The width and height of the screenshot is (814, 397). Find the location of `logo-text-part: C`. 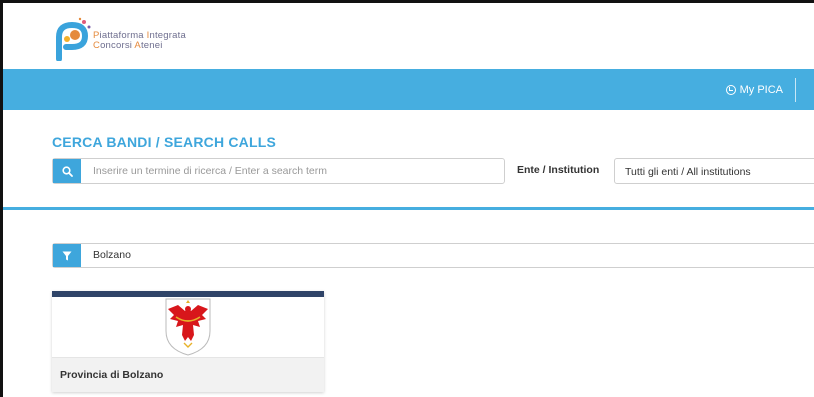

logo-text-part: C is located at coordinates (97, 45).